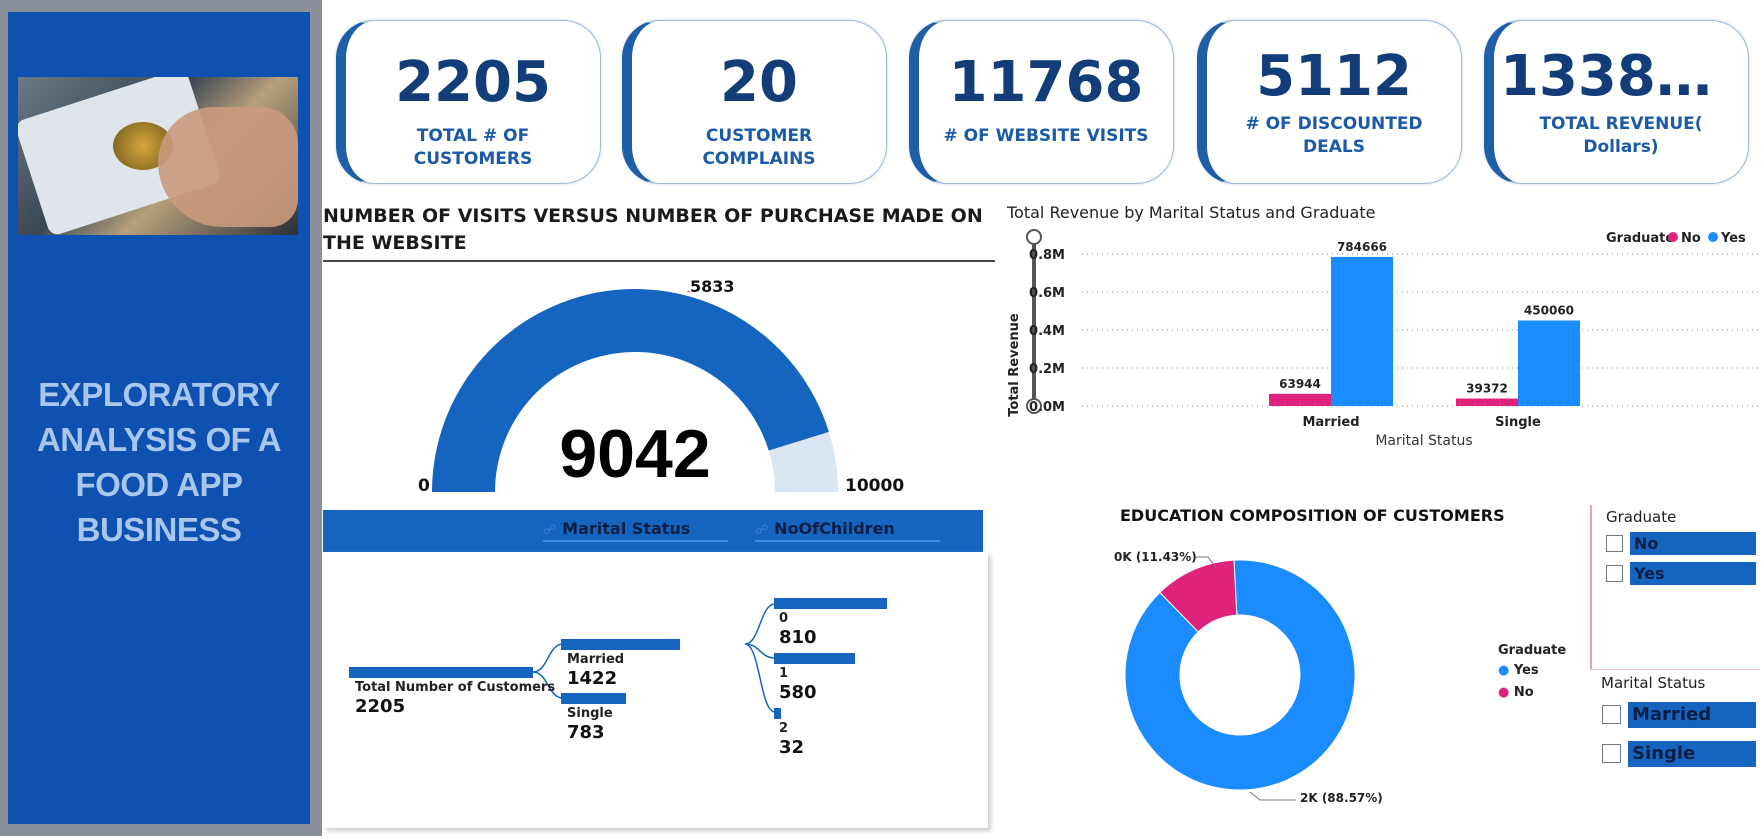  What do you see at coordinates (1487, 389) in the screenshot?
I see `data-label: 39372` at bounding box center [1487, 389].